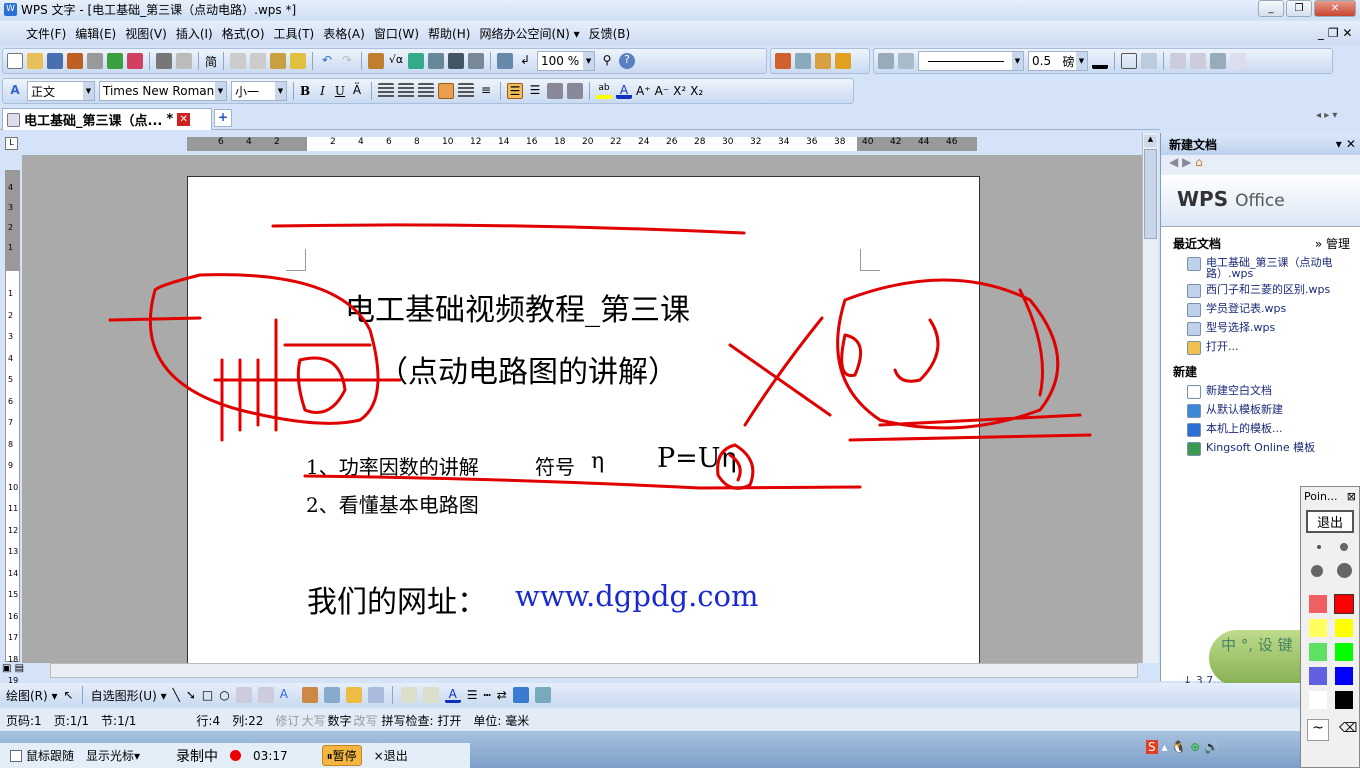  Describe the element at coordinates (1344, 547) in the screenshot. I see `pen-size-medium` at that location.